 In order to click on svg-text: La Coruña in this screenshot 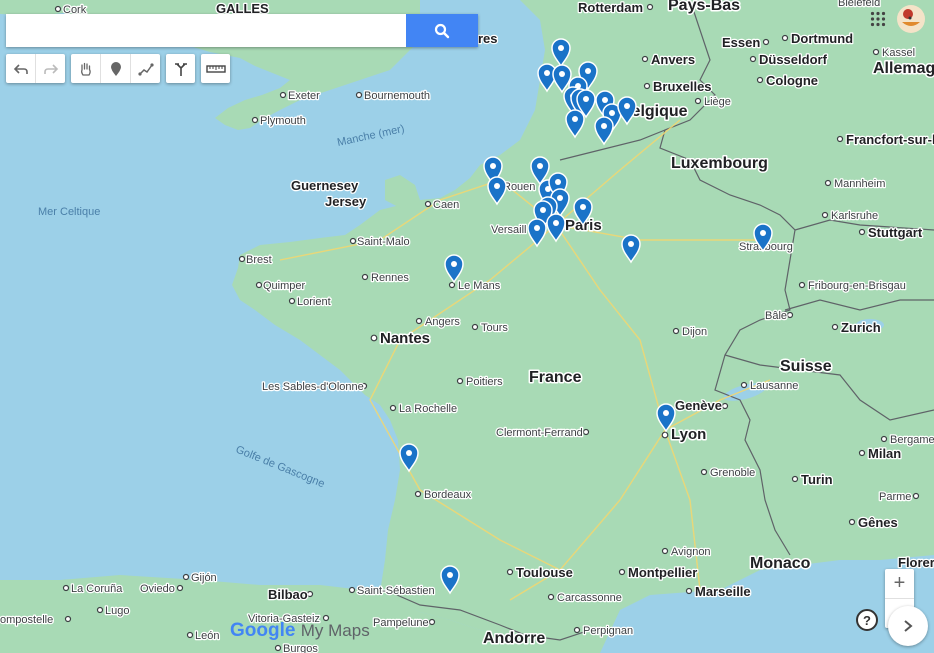, I will do `click(97, 589)`.